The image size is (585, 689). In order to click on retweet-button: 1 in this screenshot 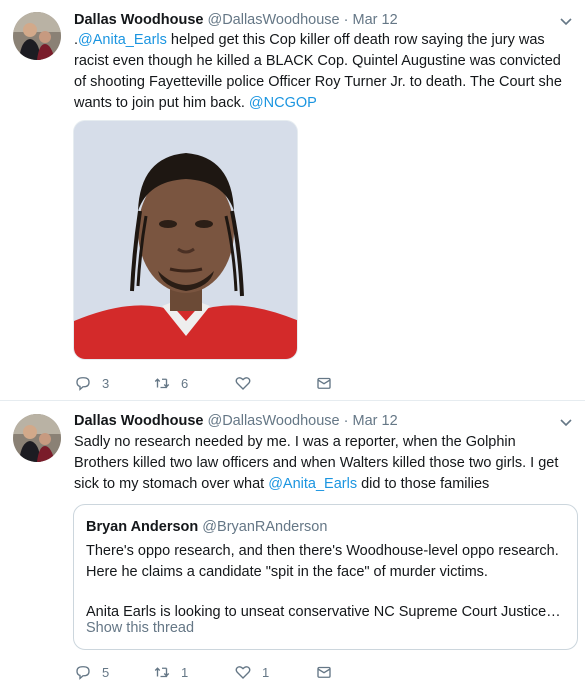, I will do `click(170, 672)`.